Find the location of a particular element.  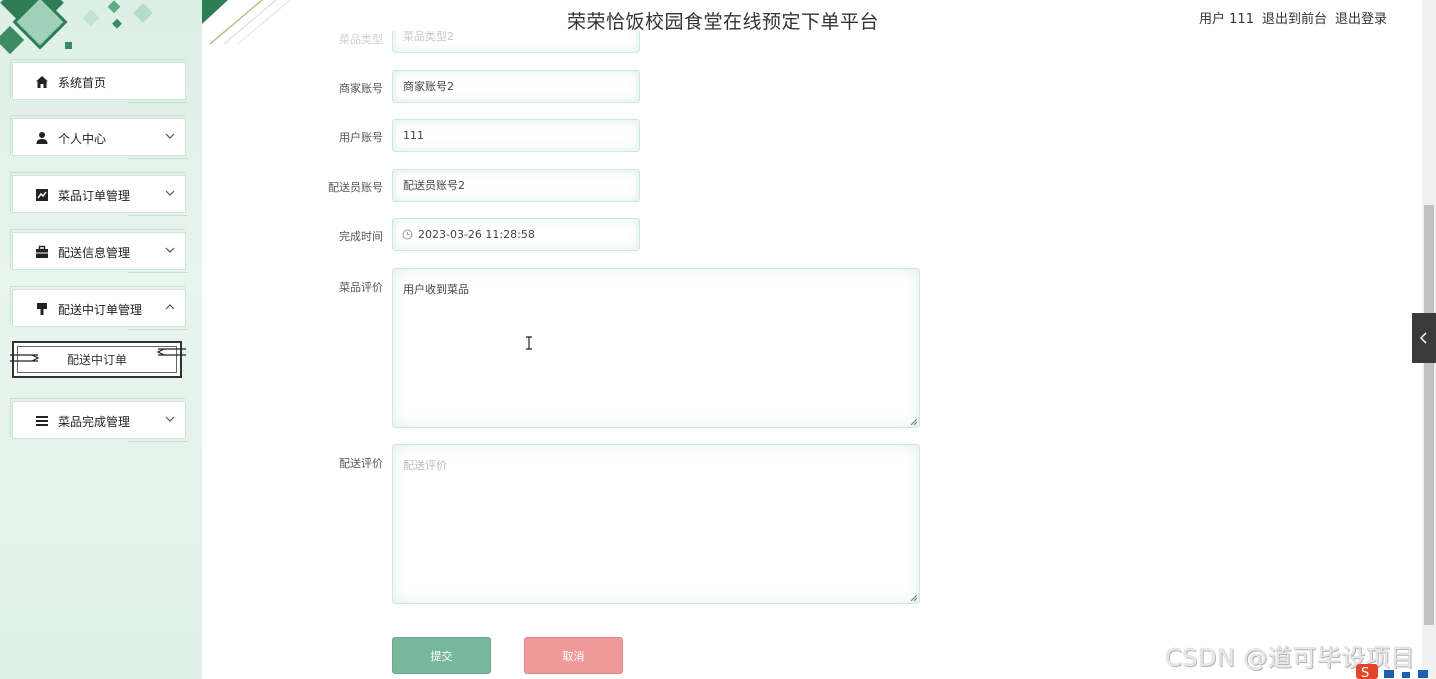

clock-icon is located at coordinates (407, 234).